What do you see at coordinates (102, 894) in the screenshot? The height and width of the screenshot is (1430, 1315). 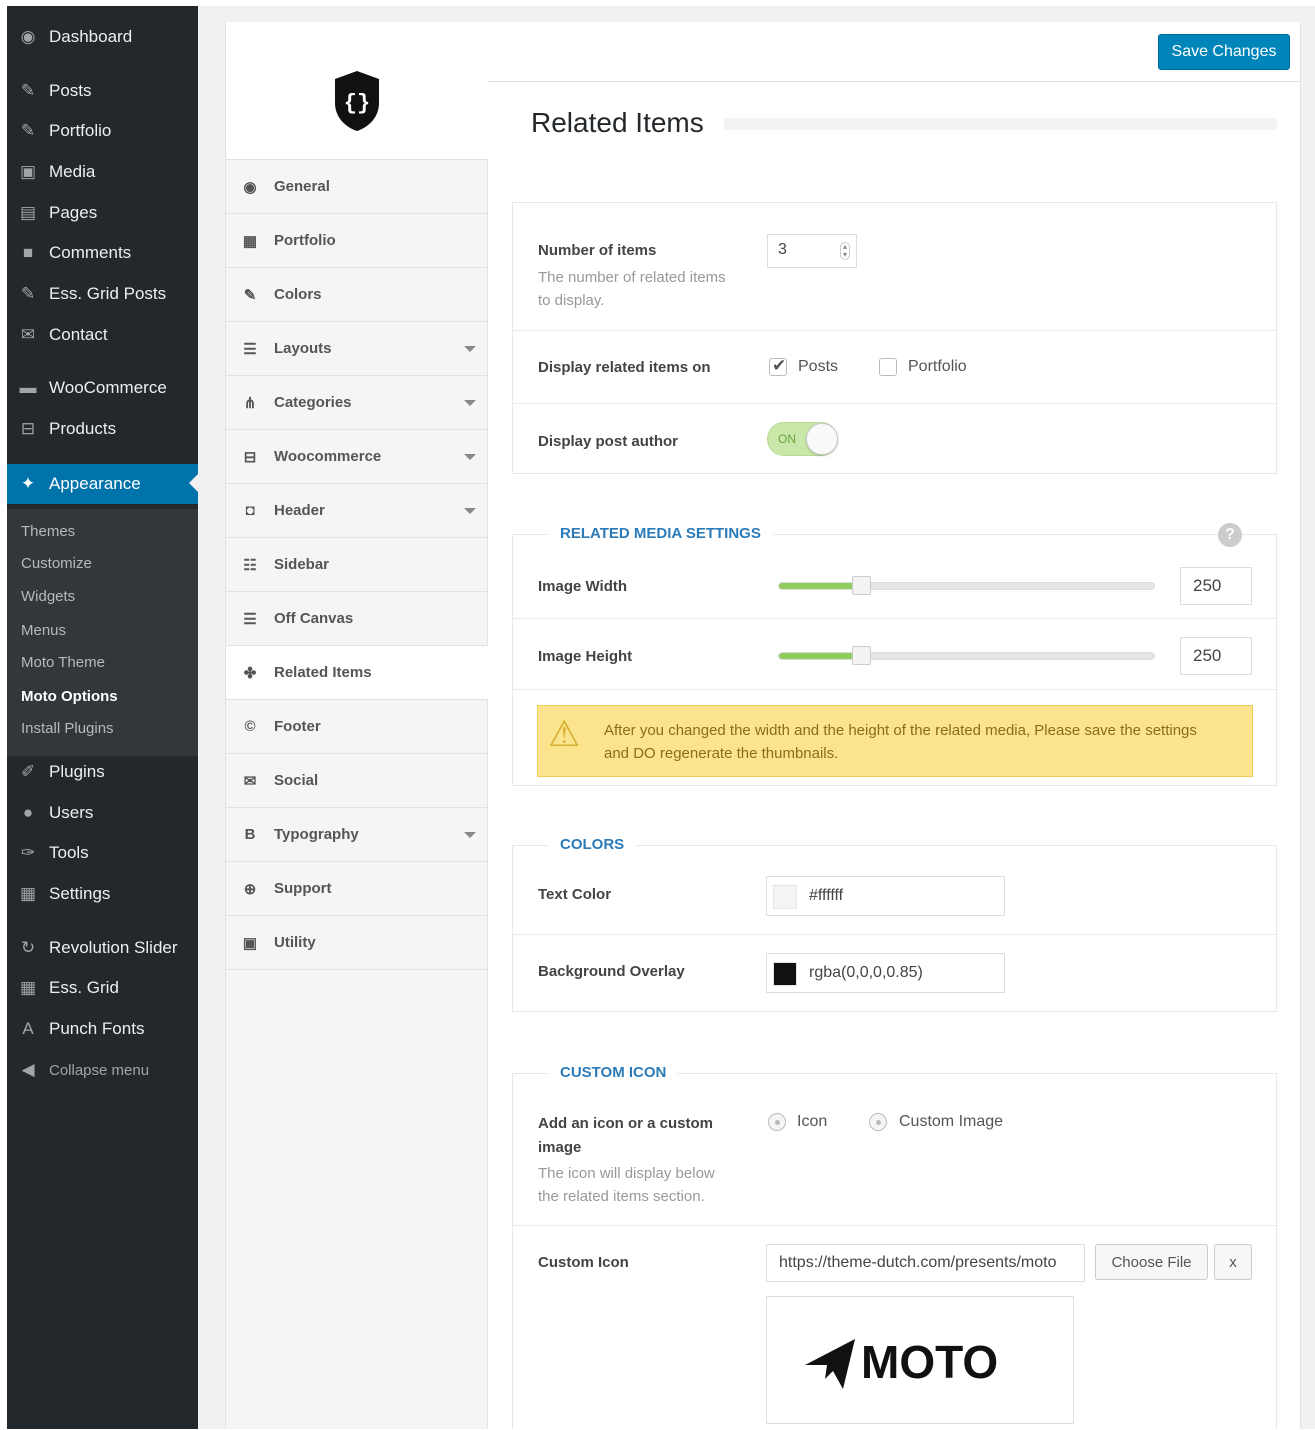 I see `menu-settings: ▦ Settings` at bounding box center [102, 894].